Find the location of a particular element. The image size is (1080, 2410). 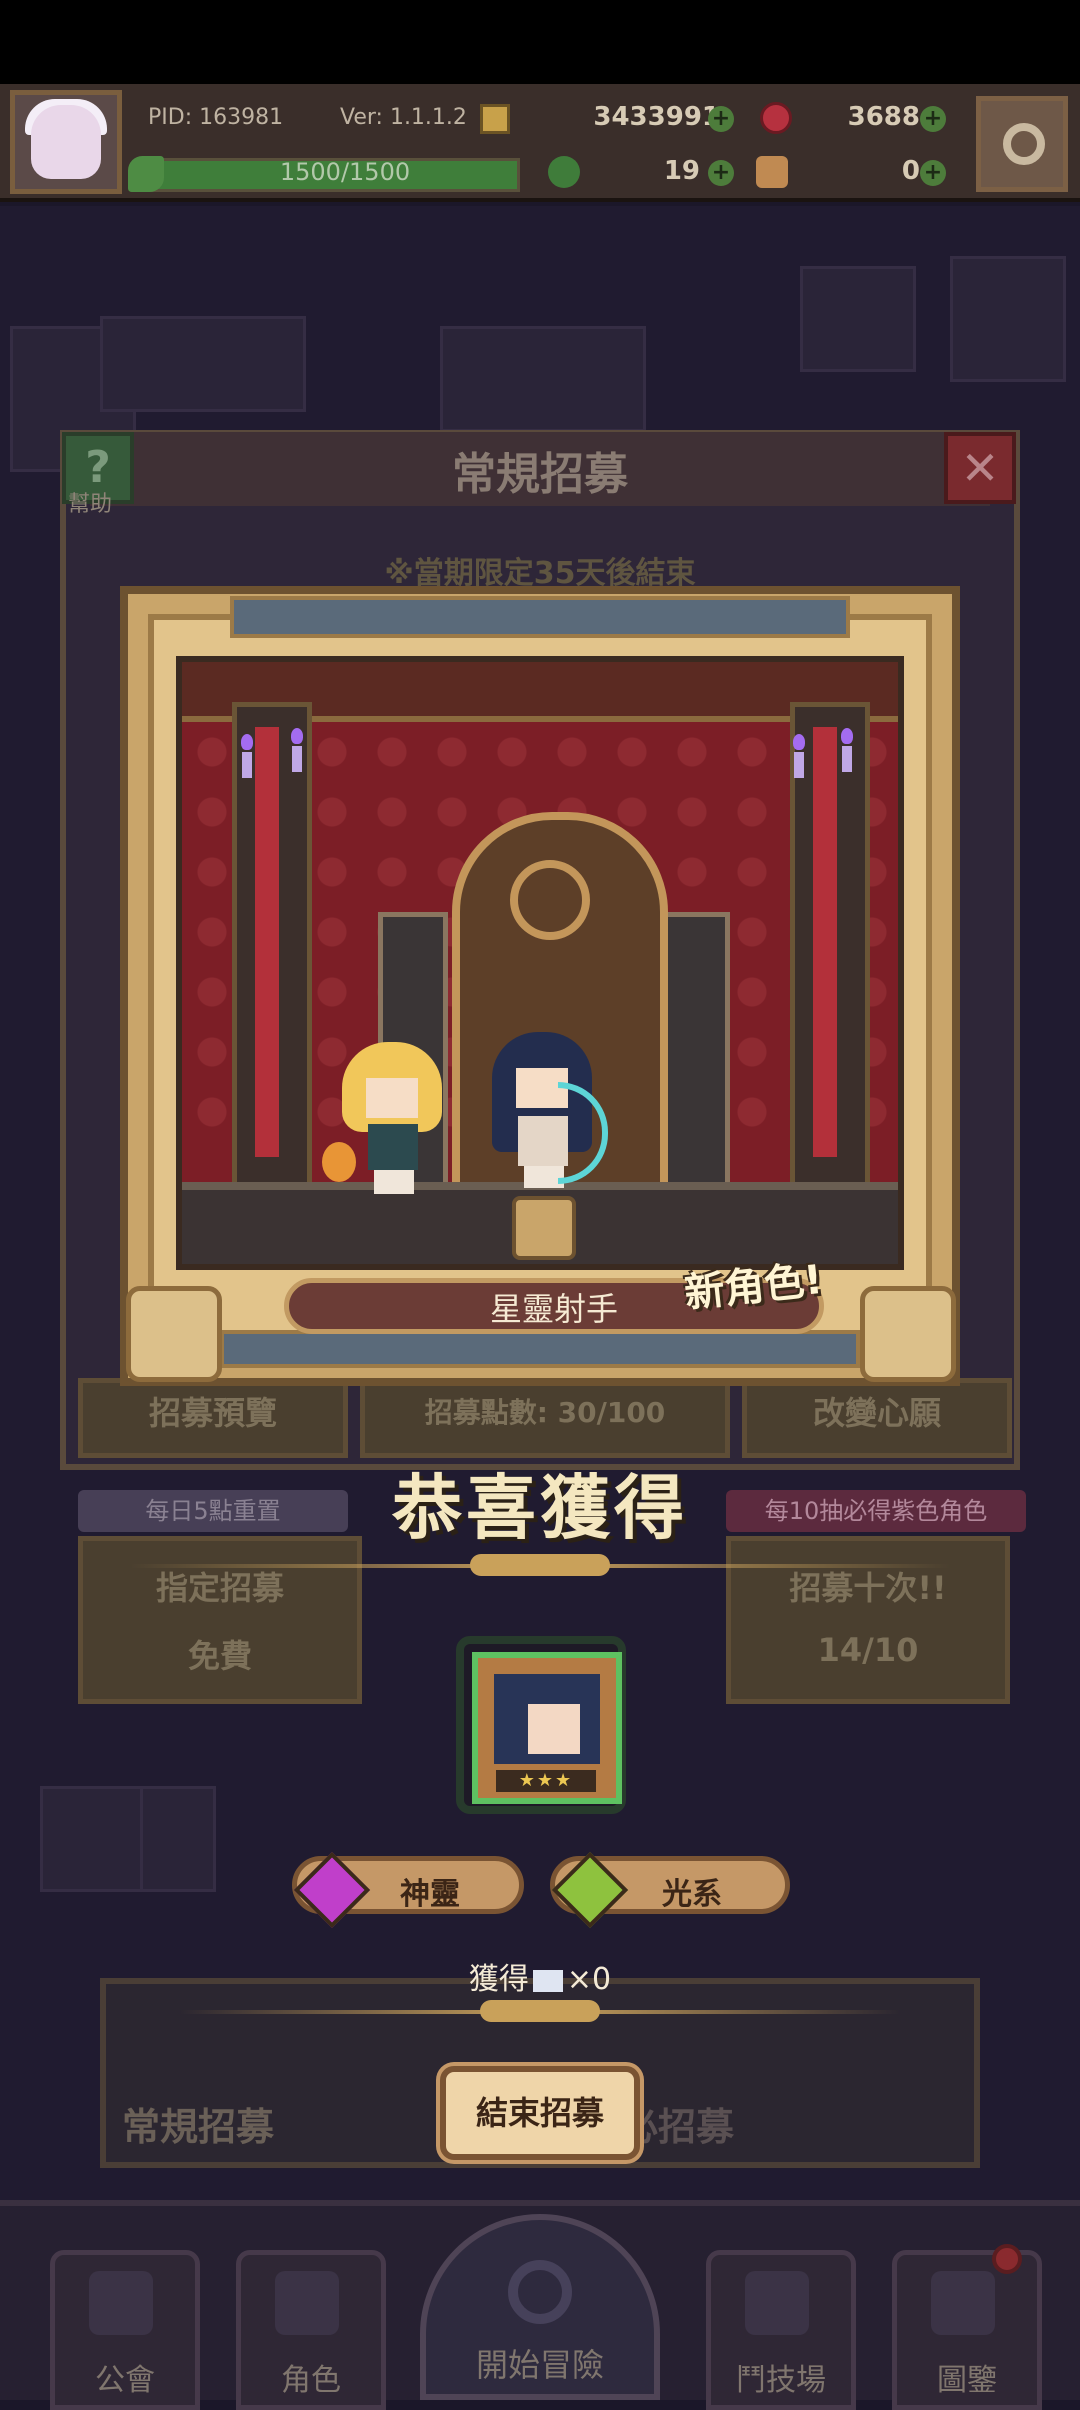

points-display: 招募點數: 30/100 is located at coordinates (545, 1418).